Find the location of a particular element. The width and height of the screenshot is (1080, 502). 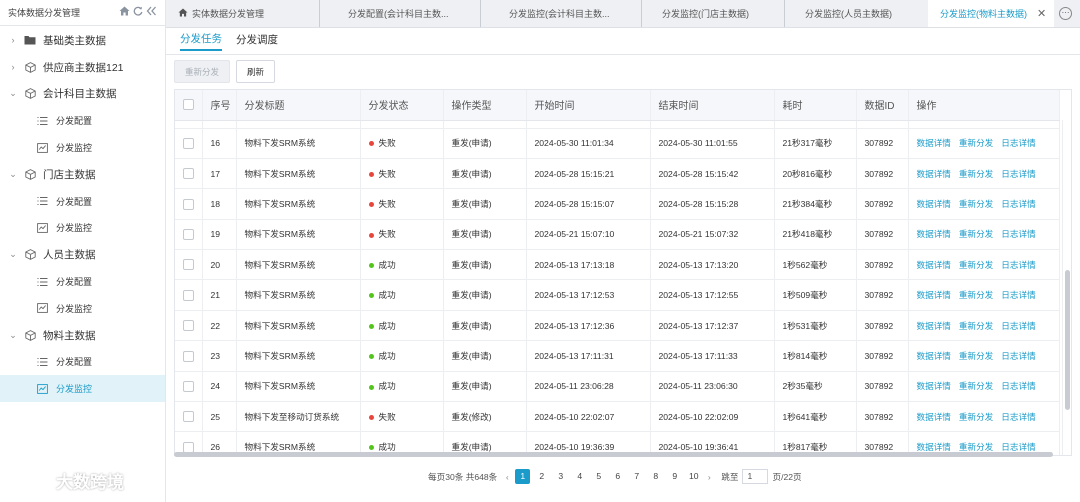

tree-group-basic: › 基础类主数据 is located at coordinates (82, 40).